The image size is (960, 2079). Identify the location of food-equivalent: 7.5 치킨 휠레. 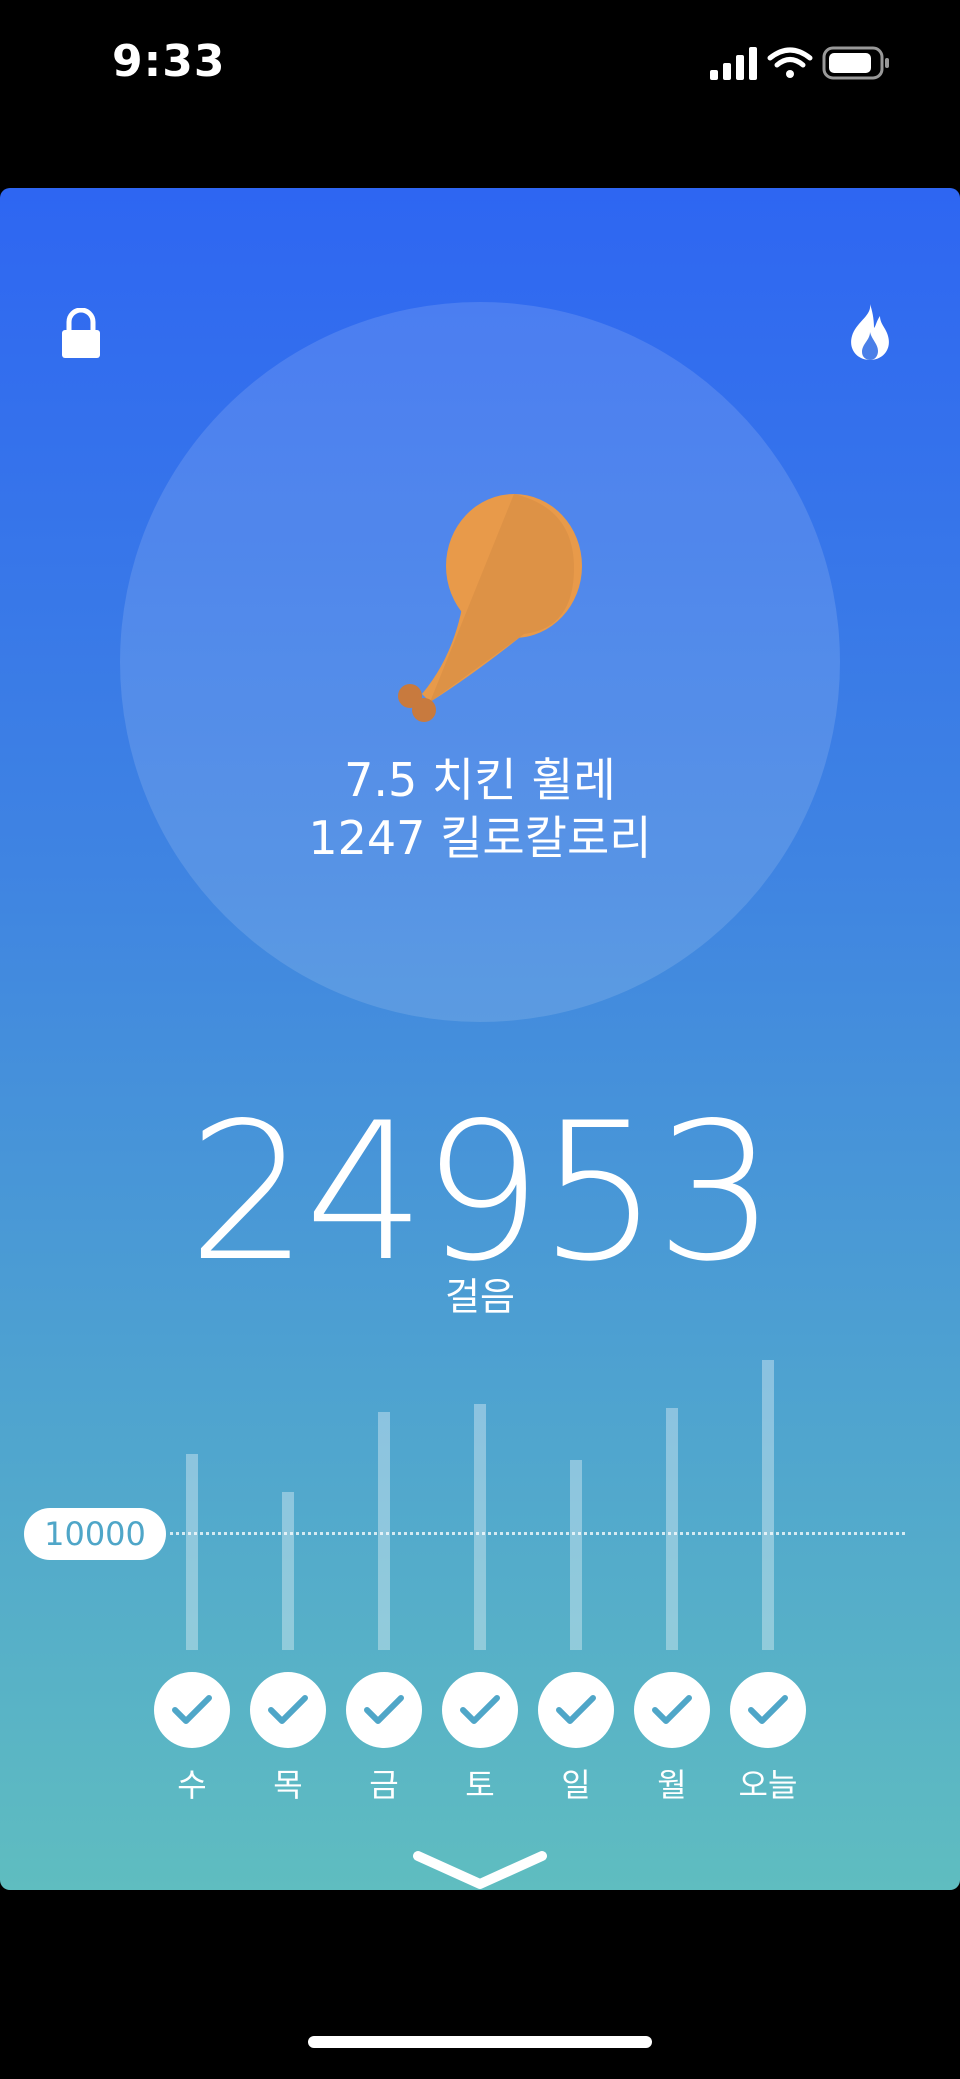
(480, 780).